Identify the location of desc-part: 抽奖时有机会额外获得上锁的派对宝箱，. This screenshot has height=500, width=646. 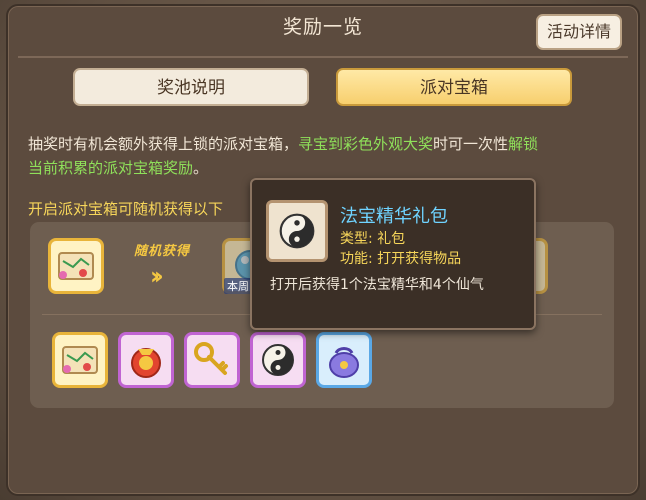
(163, 144).